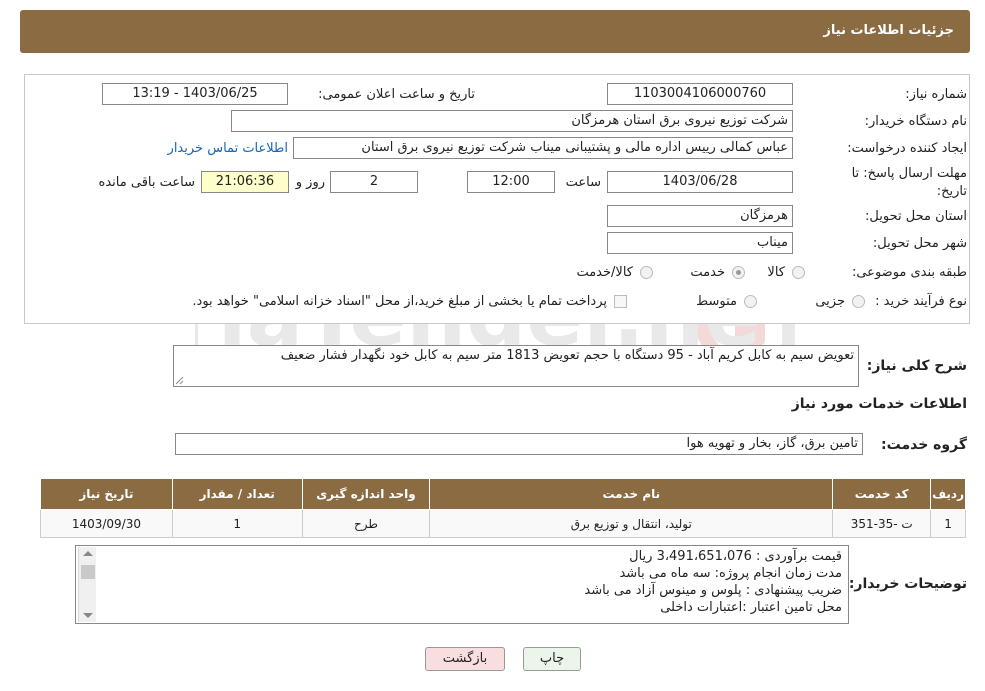 The width and height of the screenshot is (985, 691). What do you see at coordinates (915, 121) in the screenshot?
I see `buyer-label: نام دستگاه خریدار:` at bounding box center [915, 121].